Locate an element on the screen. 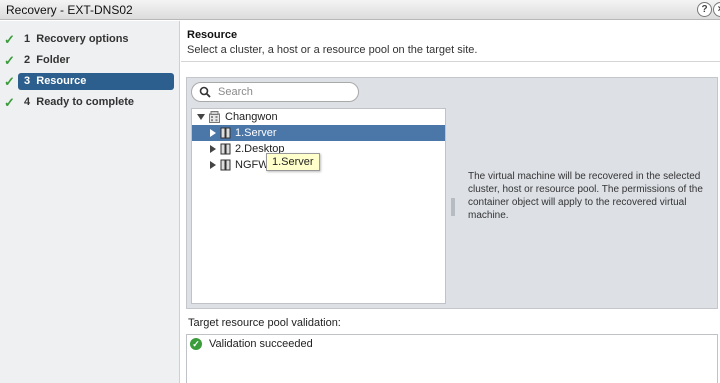 This screenshot has height=383, width=720. panel-splitter is located at coordinates (453, 207).